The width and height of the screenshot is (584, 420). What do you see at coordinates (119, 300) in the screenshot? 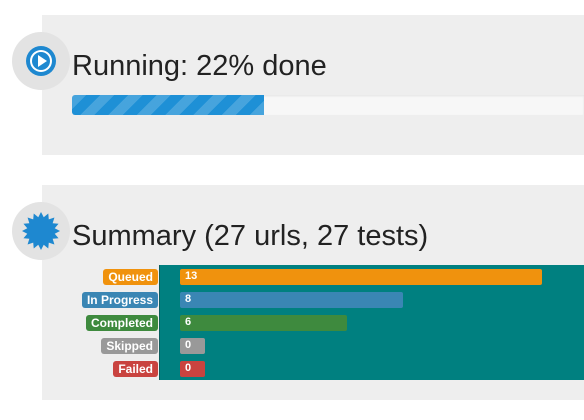
I see `category-label: In Progress` at bounding box center [119, 300].